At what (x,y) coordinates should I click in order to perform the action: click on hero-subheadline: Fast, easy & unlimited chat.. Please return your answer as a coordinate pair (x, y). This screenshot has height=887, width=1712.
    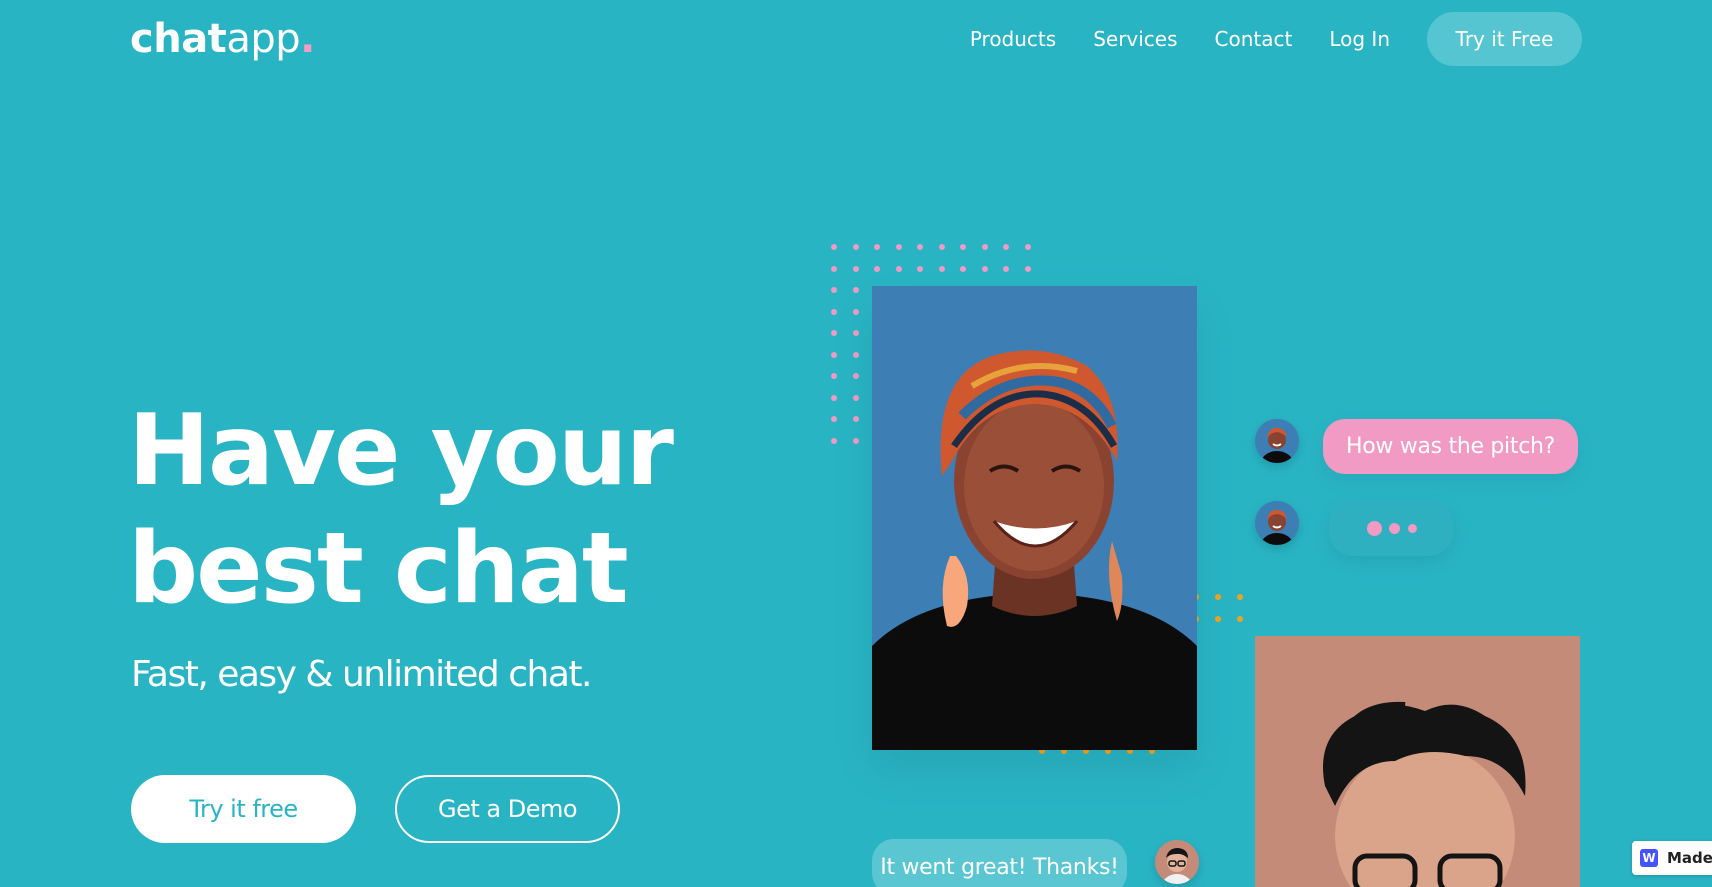
    Looking at the image, I should click on (361, 674).